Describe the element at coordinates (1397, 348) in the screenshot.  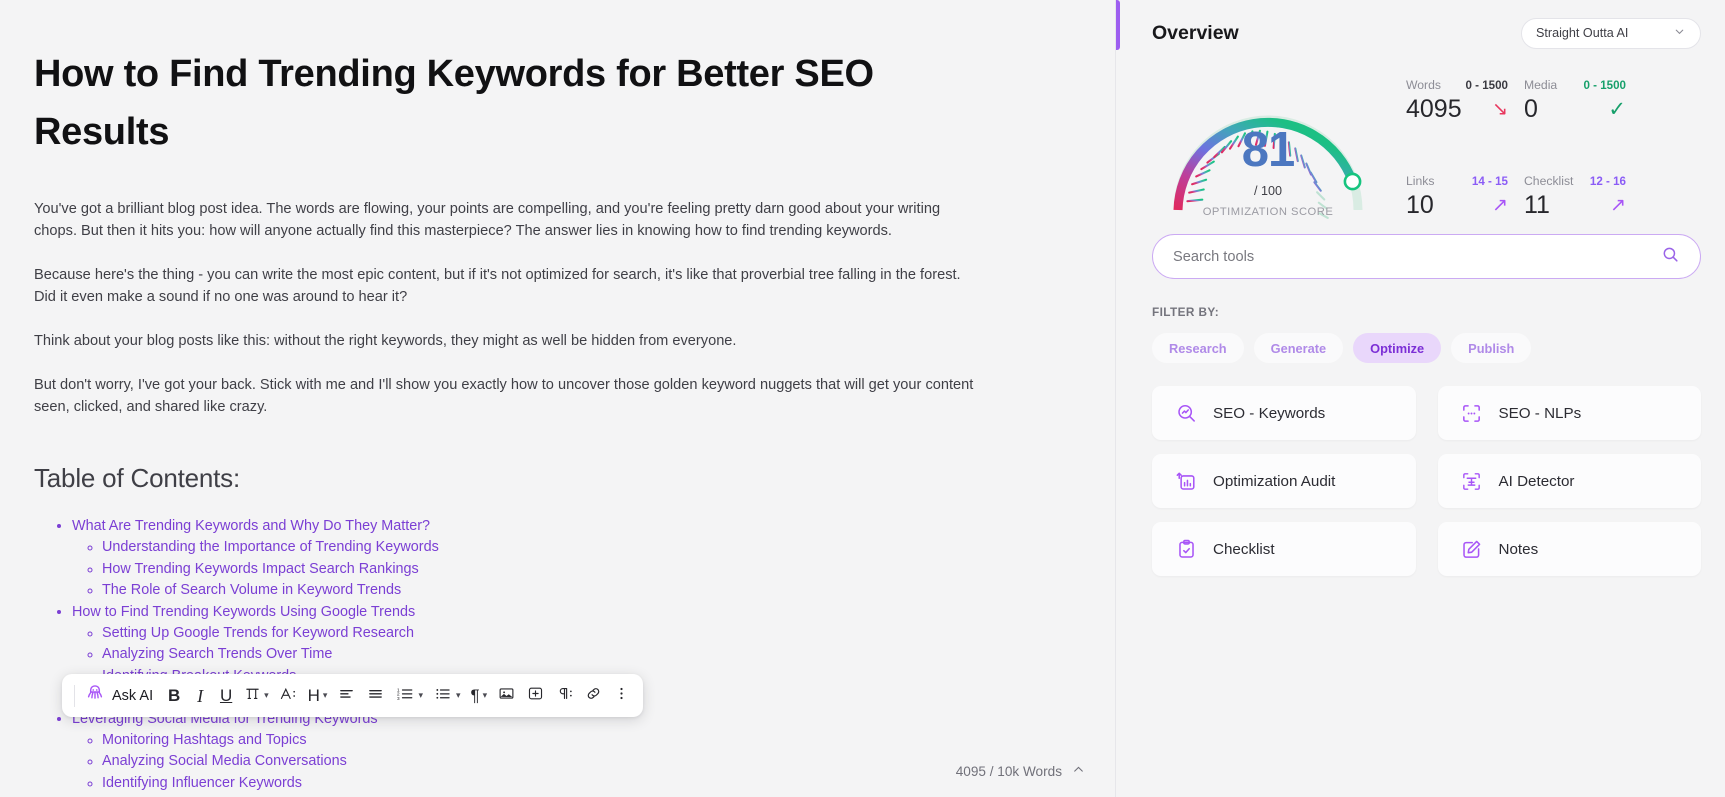
I see `chip-optimize: Optimize` at that location.